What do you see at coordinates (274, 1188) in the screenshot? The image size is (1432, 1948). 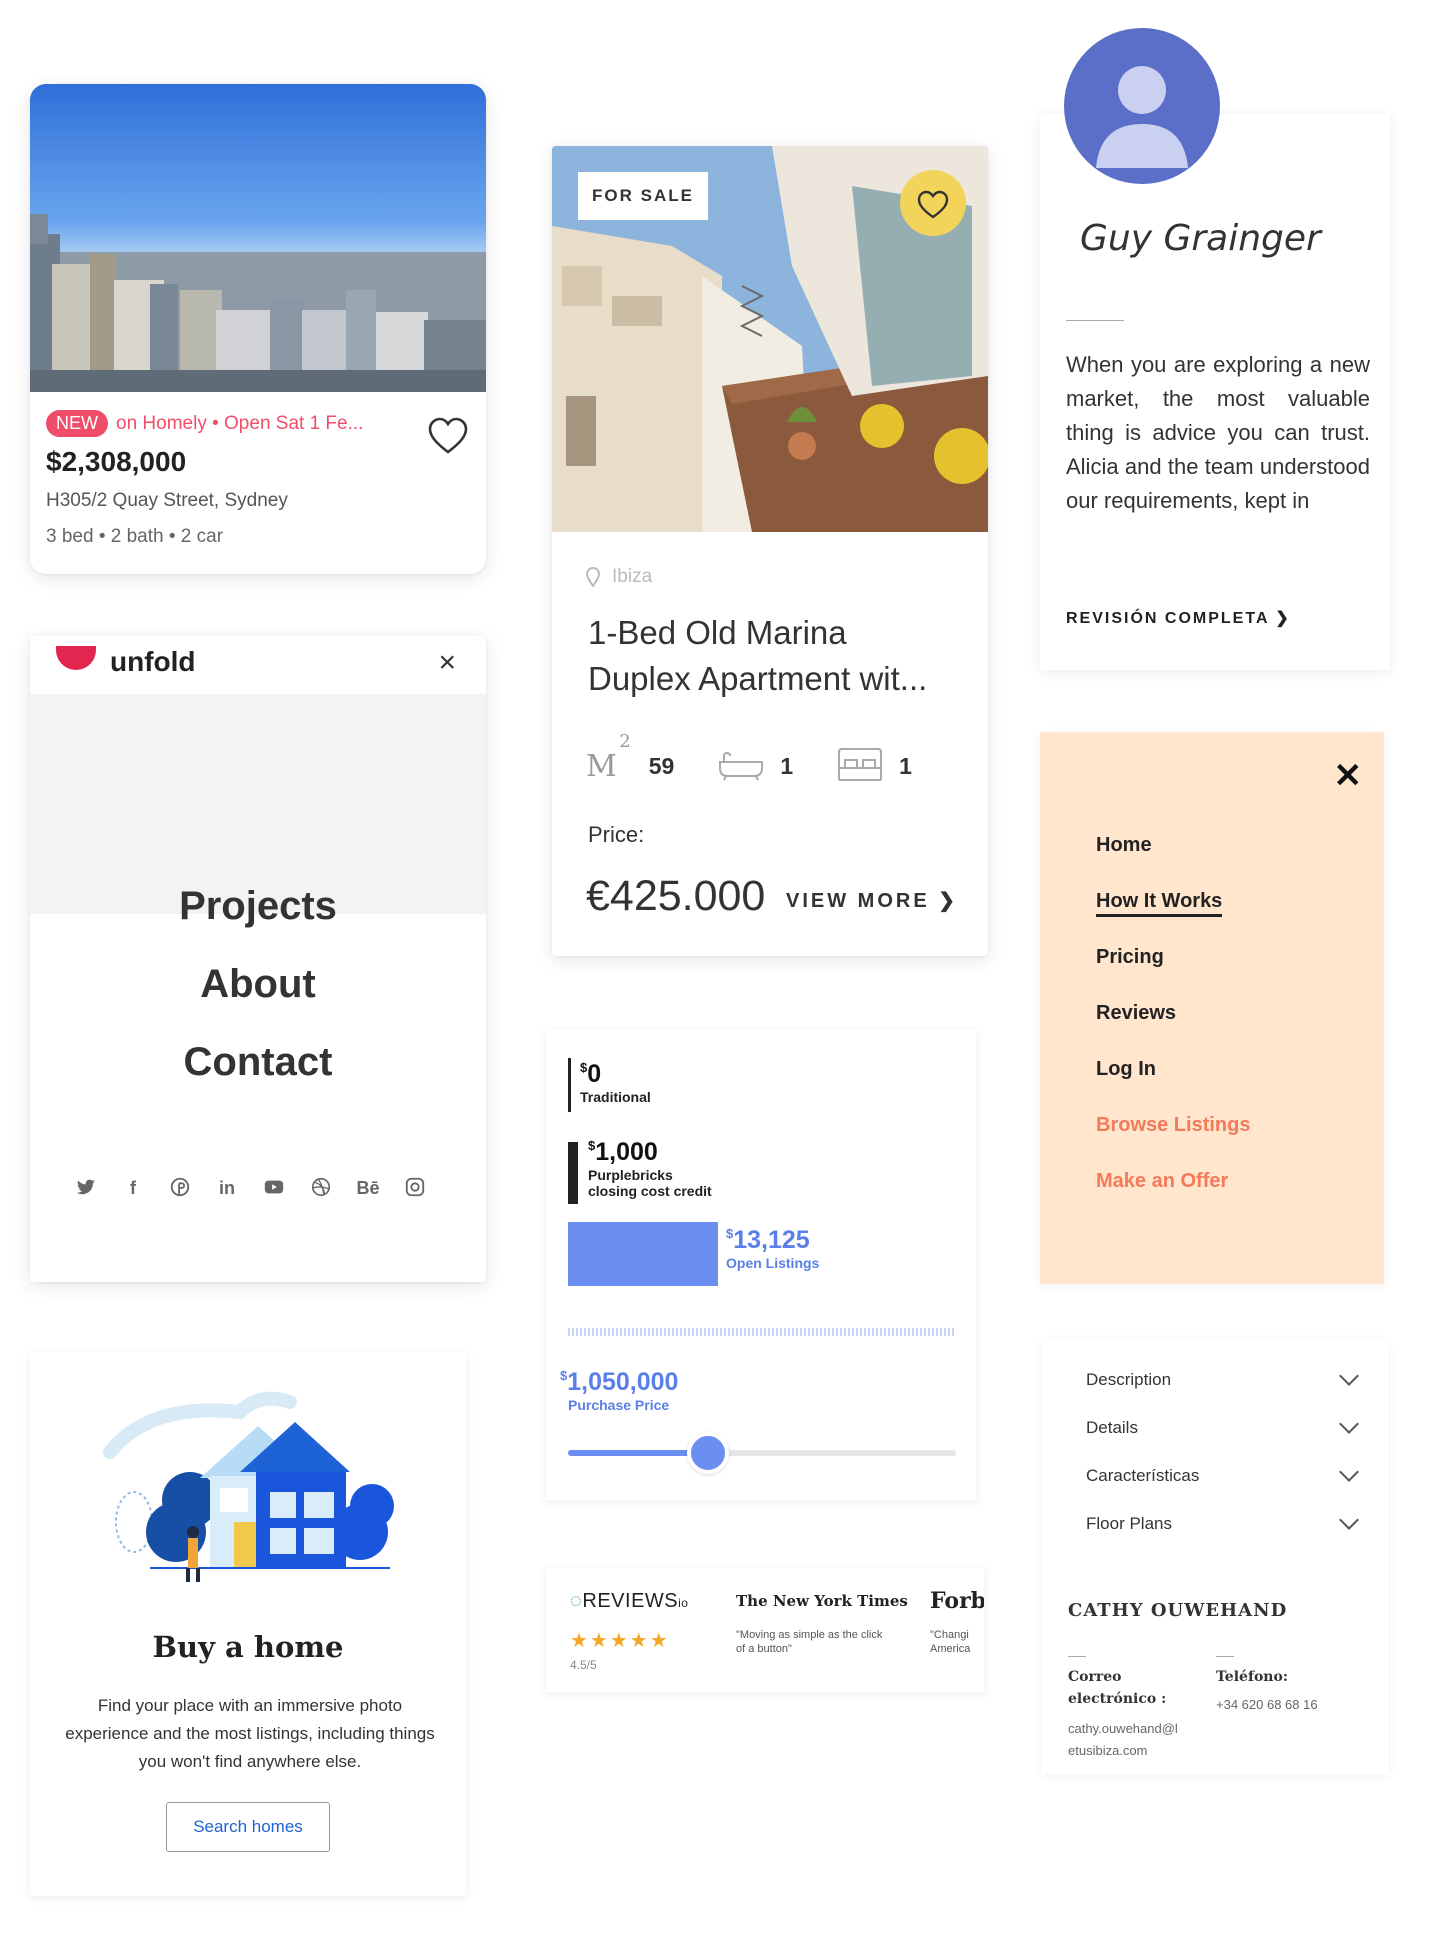 I see `youtube-icon` at bounding box center [274, 1188].